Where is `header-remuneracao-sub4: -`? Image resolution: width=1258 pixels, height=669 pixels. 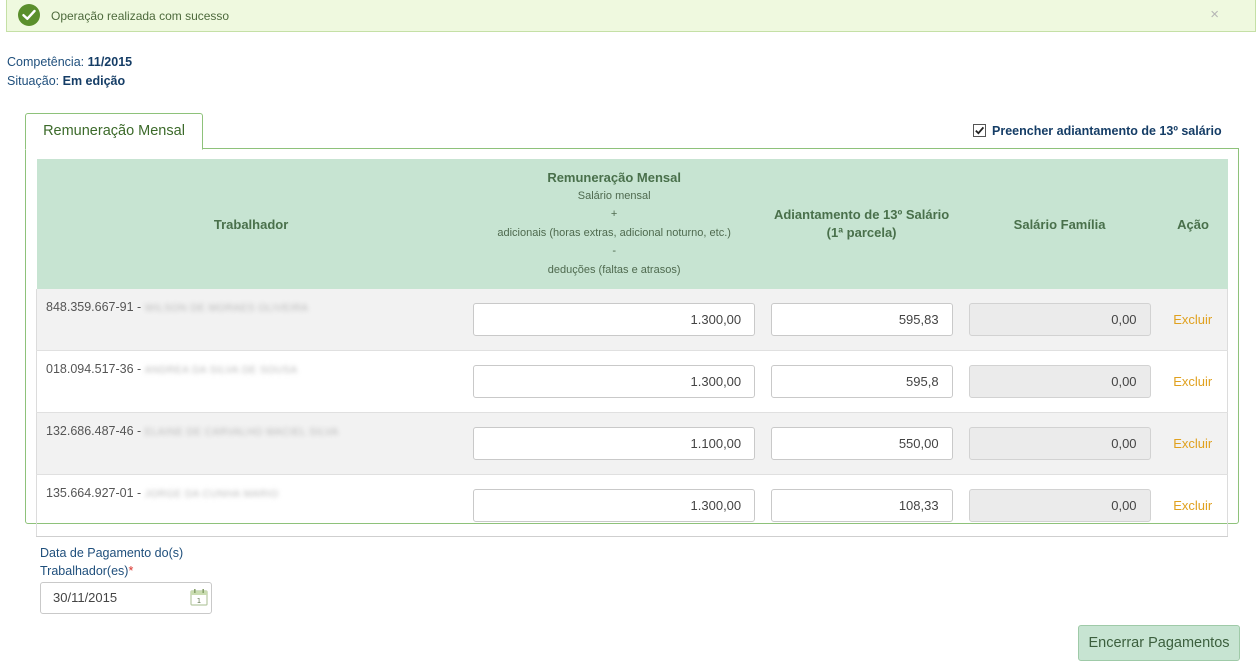
header-remuneracao-sub4: - is located at coordinates (614, 251).